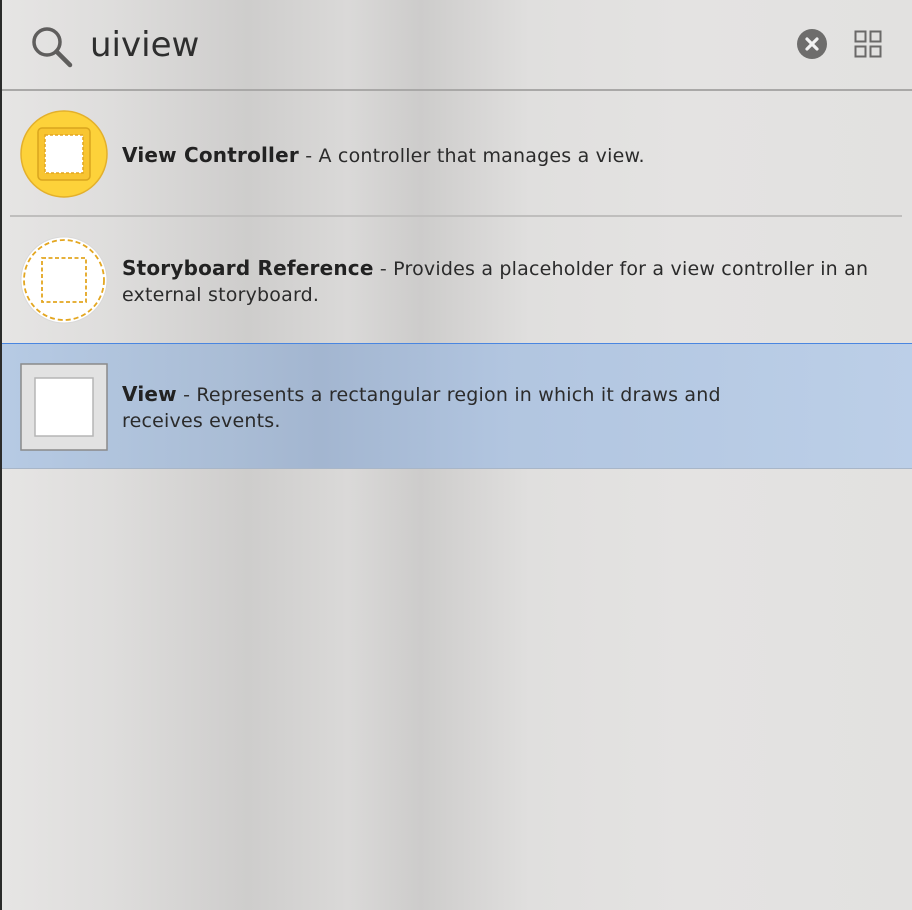 Image resolution: width=912 pixels, height=910 pixels. Describe the element at coordinates (430, 45) in the screenshot. I see `search-input` at that location.